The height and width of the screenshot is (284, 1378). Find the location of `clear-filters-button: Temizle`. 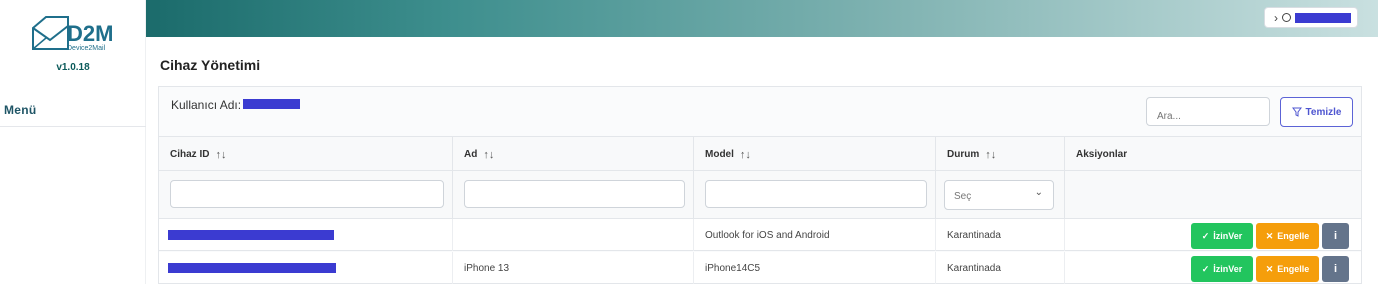

clear-filters-button: Temizle is located at coordinates (1316, 112).